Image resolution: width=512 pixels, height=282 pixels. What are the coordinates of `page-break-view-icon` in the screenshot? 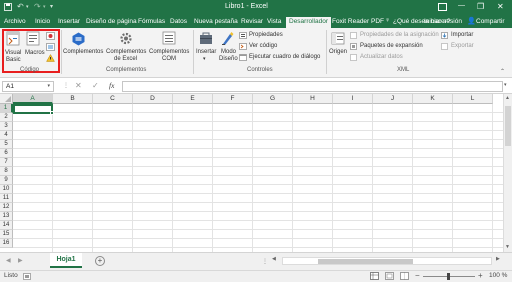 It's located at (404, 276).